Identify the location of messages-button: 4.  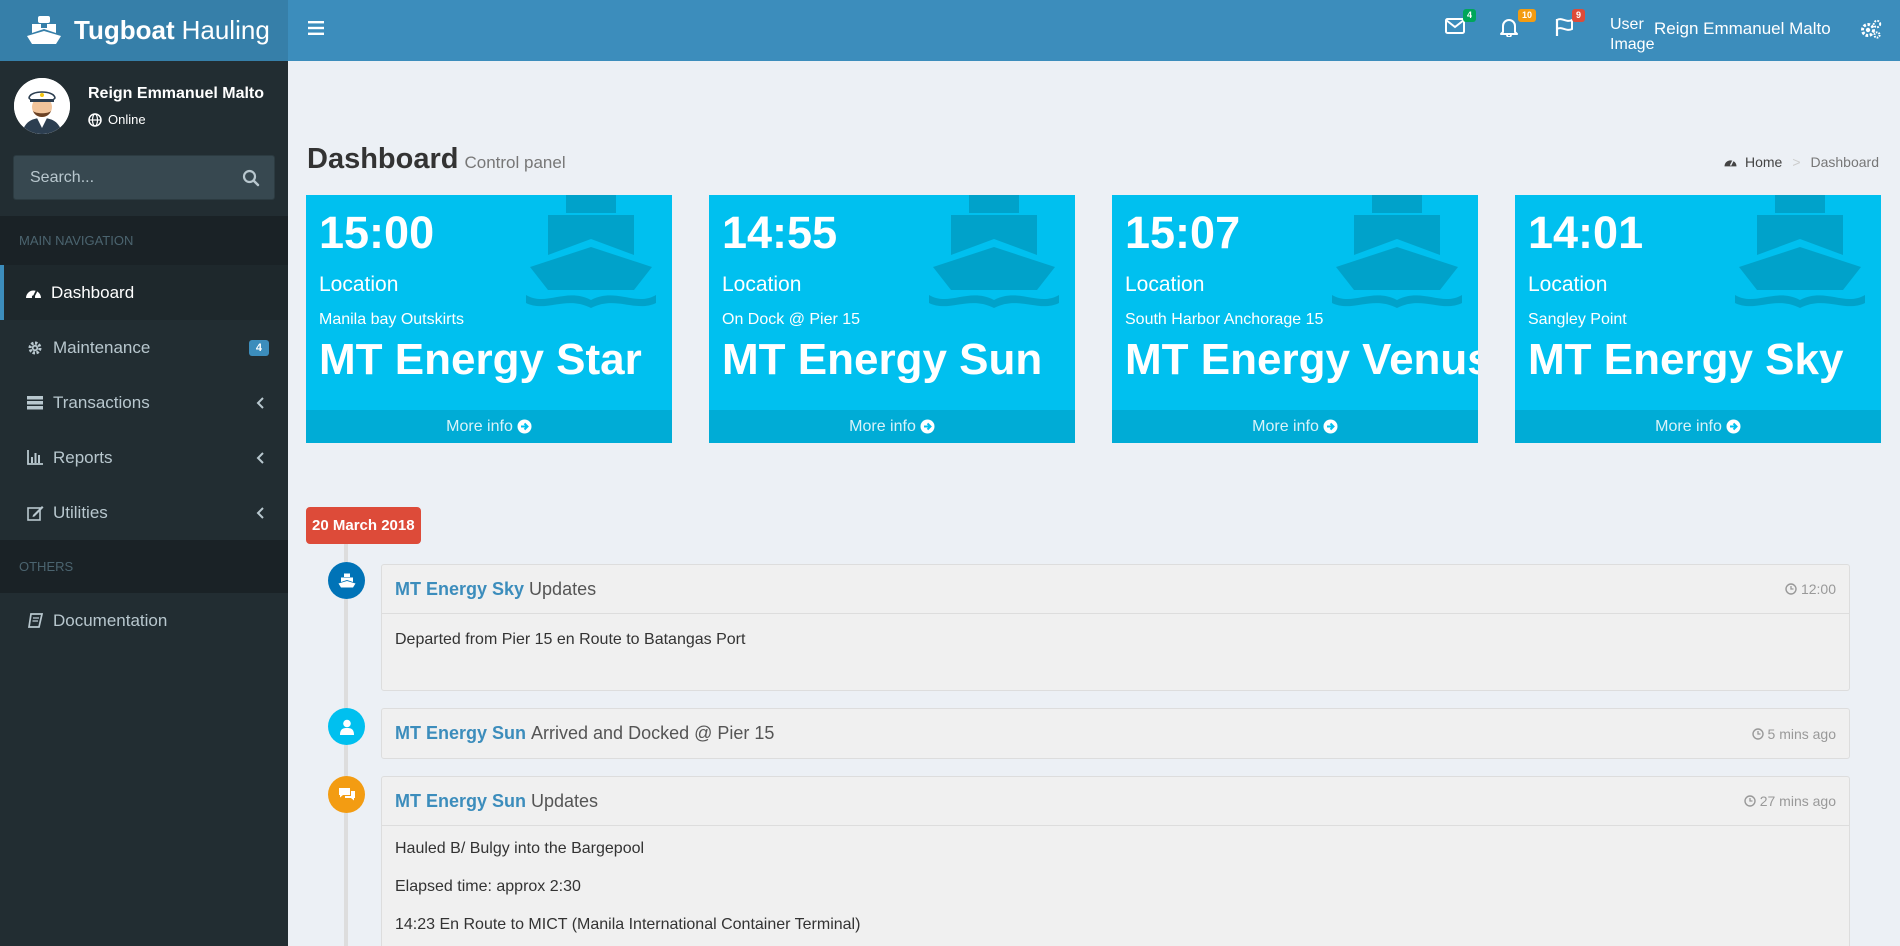
(1460, 24).